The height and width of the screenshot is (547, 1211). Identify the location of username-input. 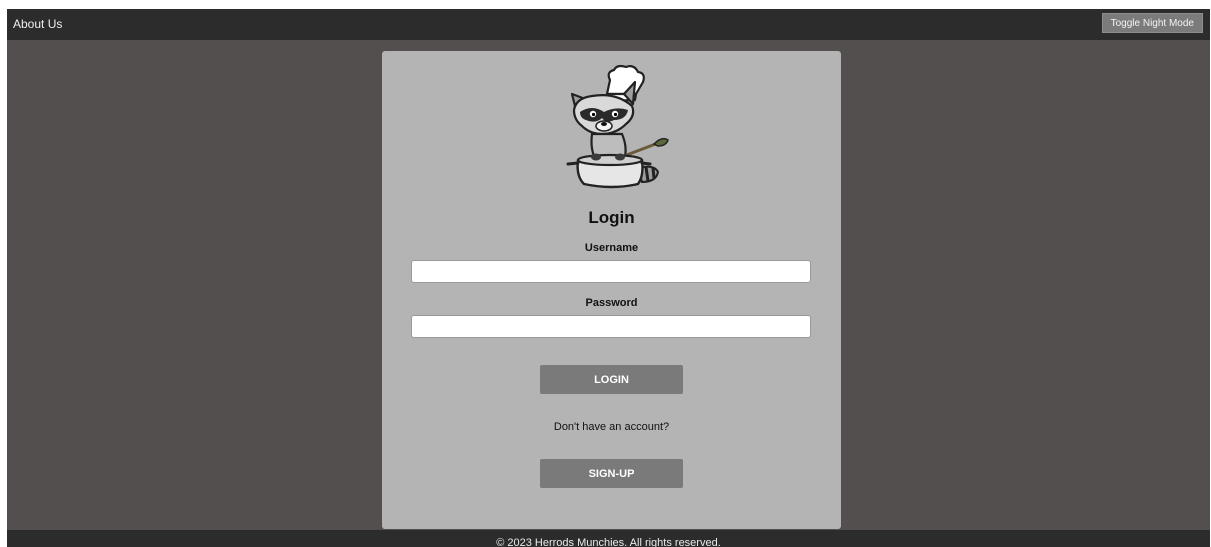
(611, 271).